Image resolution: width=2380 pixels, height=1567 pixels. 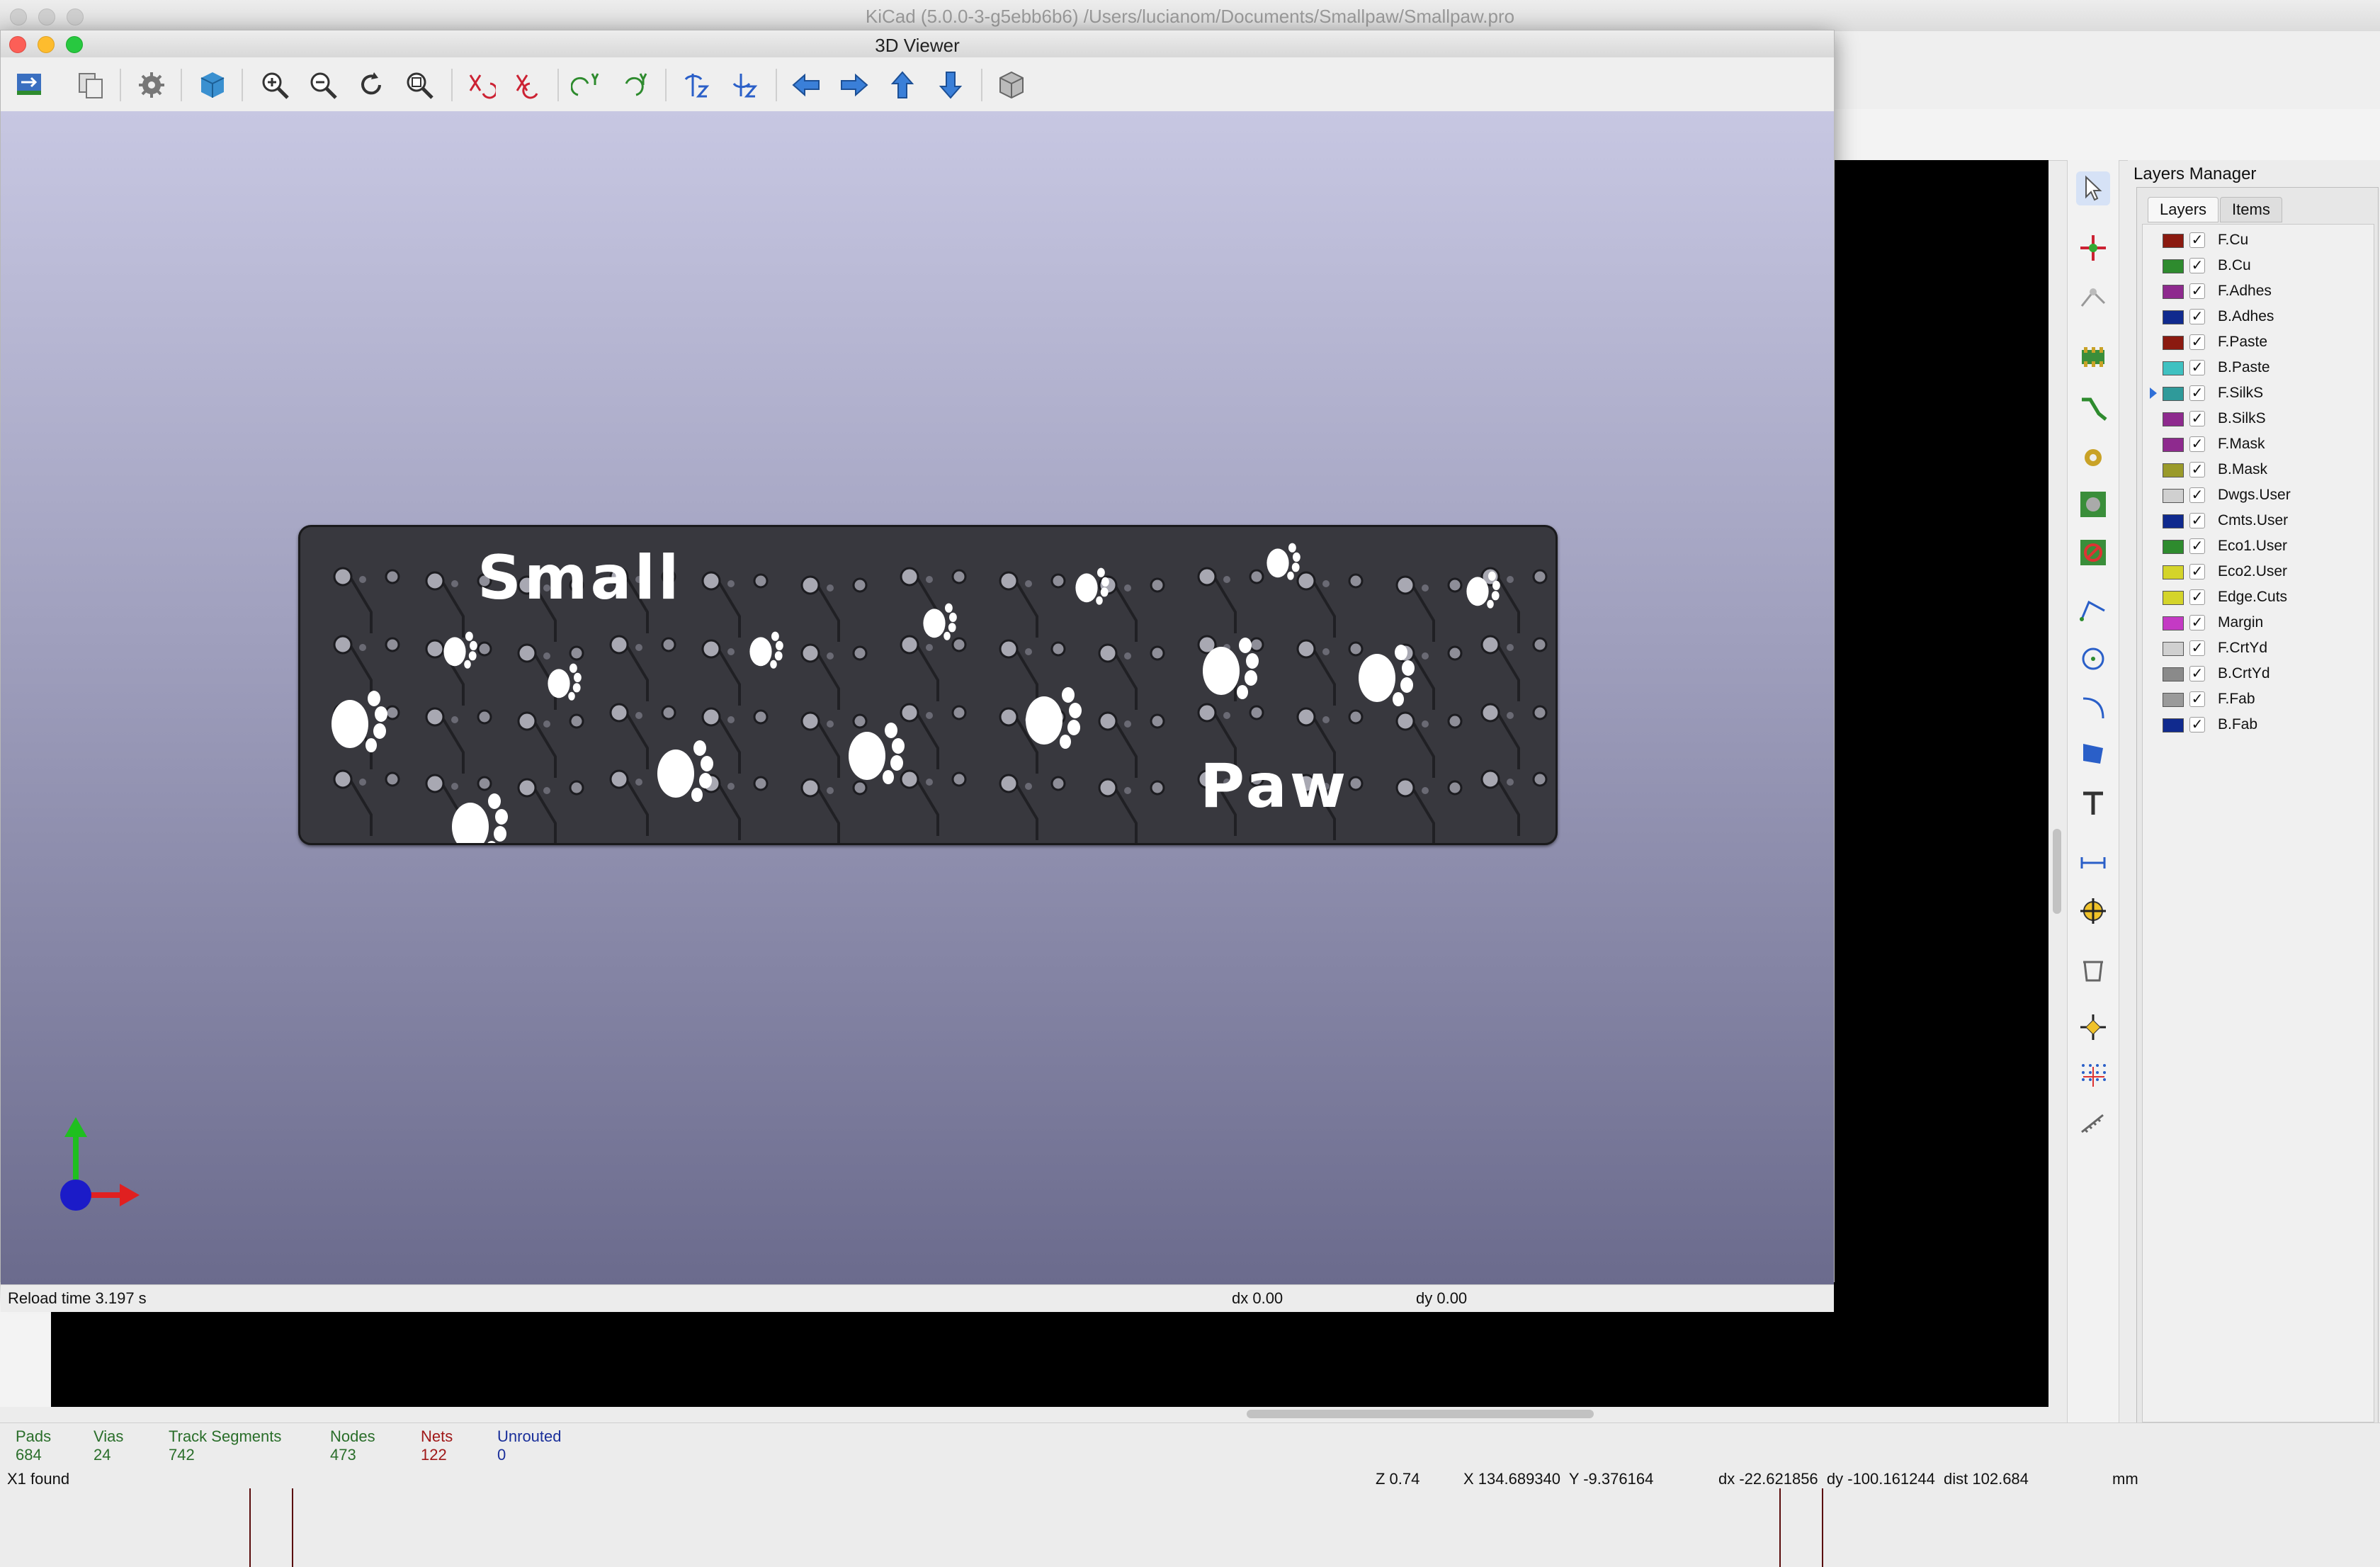 What do you see at coordinates (2256, 445) in the screenshot?
I see `layer-row-f-mask: ✓ F.Mask` at bounding box center [2256, 445].